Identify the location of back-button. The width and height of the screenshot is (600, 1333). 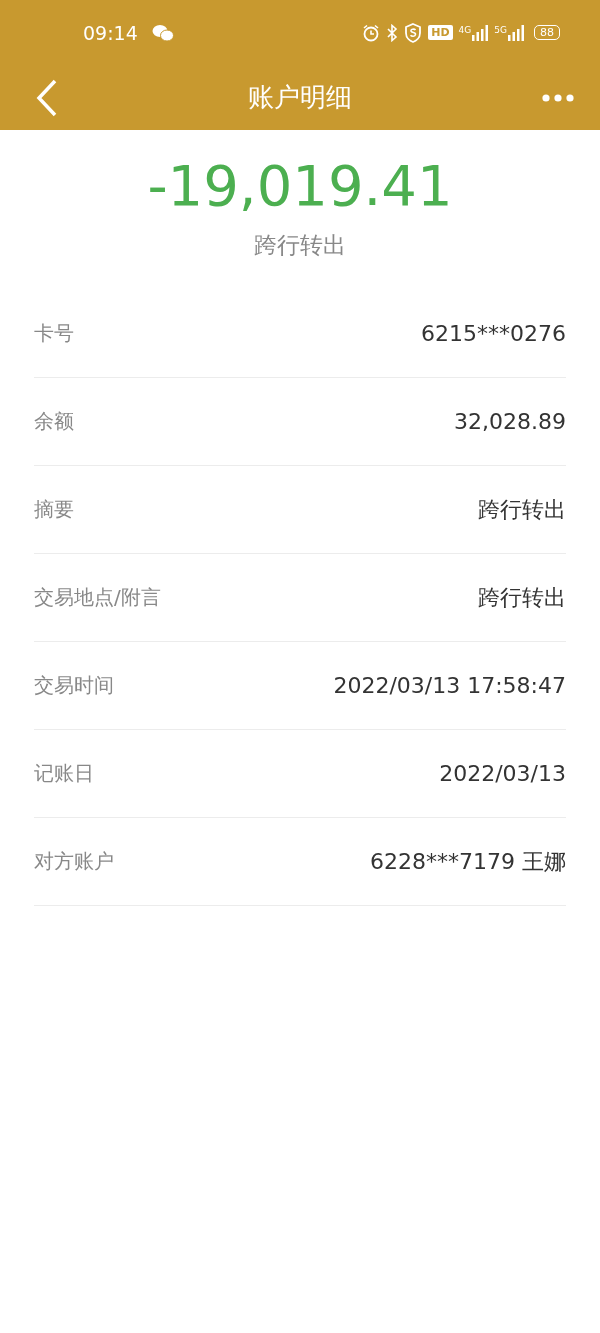
(47, 97).